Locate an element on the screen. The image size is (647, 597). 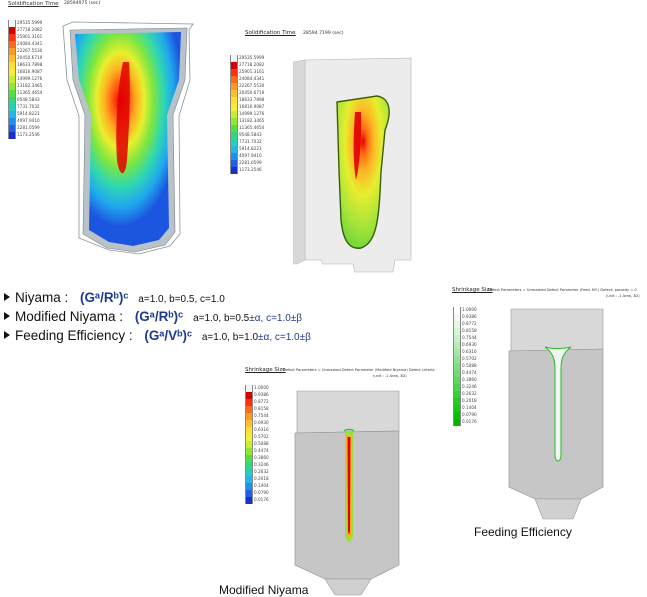
casting-shrinkage-feeding is located at coordinates (556, 414).